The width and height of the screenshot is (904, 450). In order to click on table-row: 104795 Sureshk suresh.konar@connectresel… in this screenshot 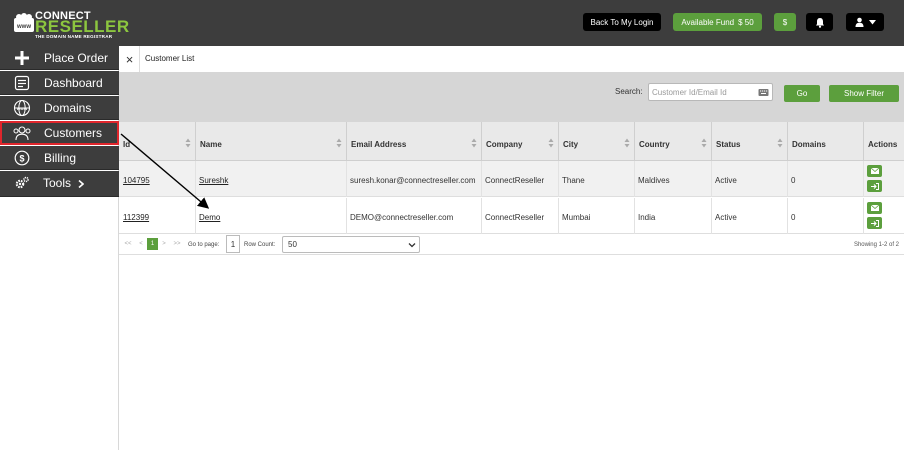, I will do `click(511, 179)`.